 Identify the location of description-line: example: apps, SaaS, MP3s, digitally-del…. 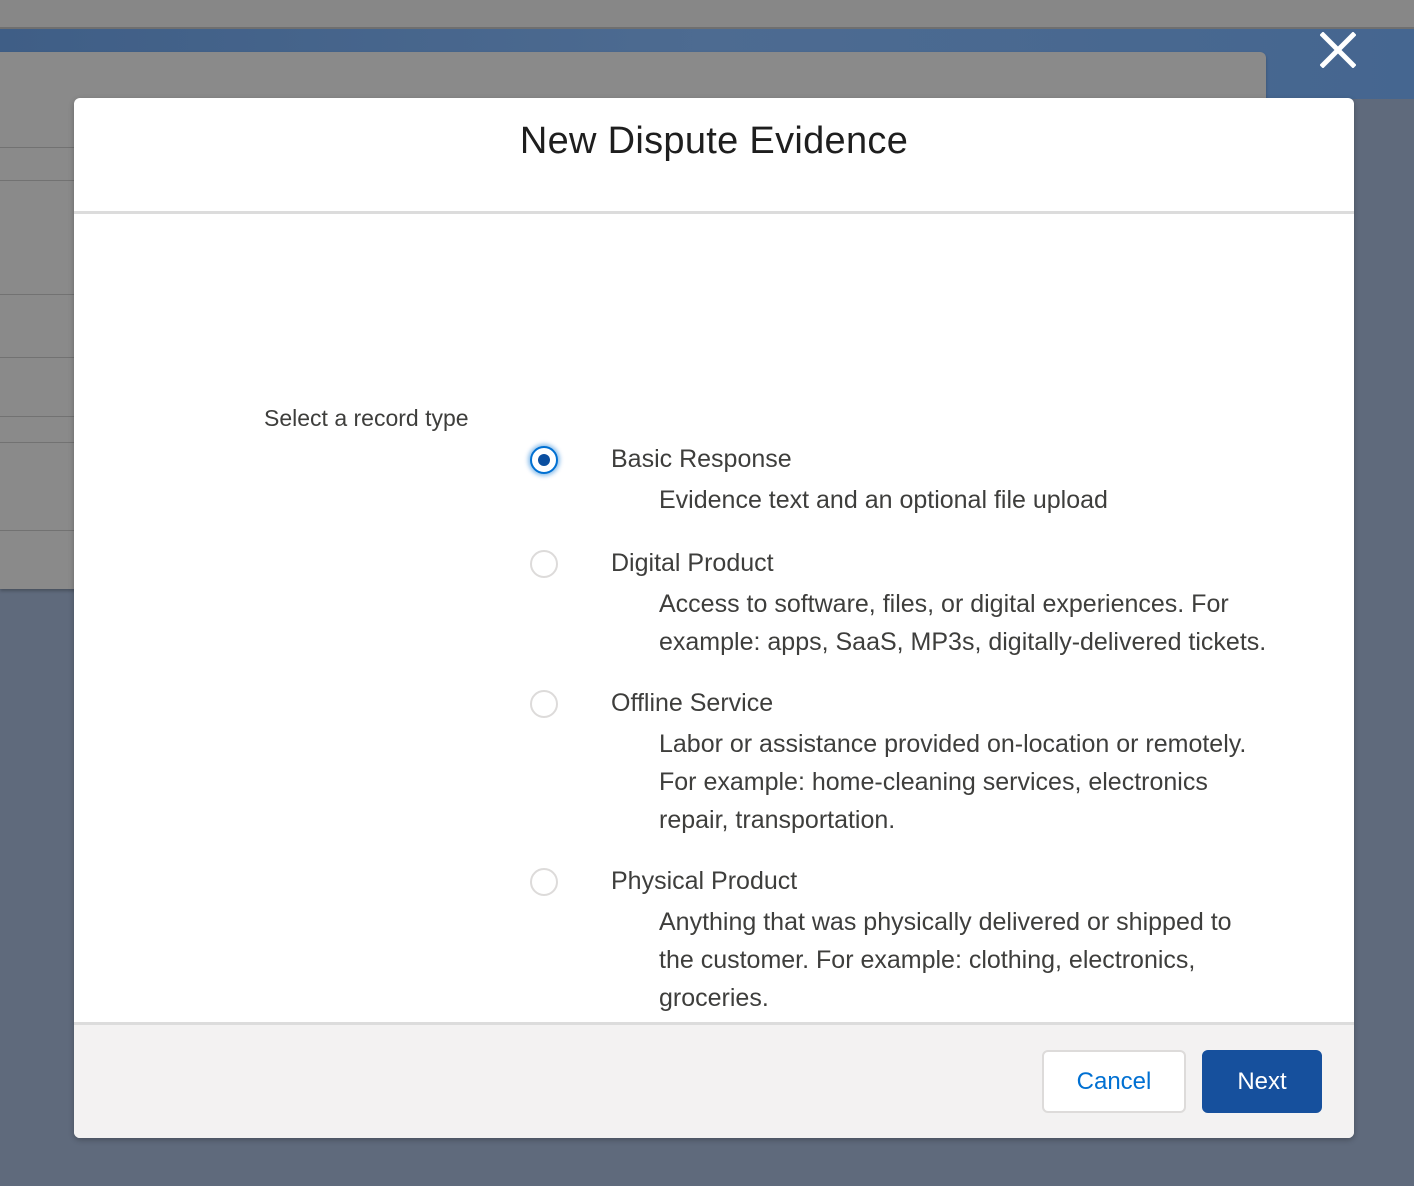
(963, 642).